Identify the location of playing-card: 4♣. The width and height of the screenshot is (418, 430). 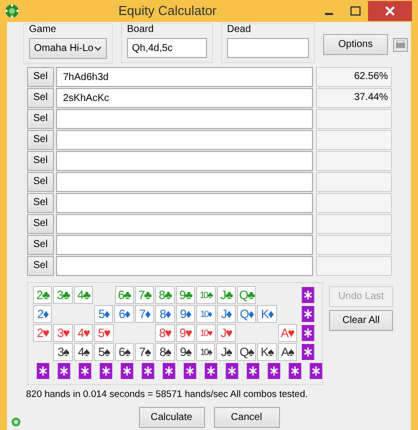
(84, 295).